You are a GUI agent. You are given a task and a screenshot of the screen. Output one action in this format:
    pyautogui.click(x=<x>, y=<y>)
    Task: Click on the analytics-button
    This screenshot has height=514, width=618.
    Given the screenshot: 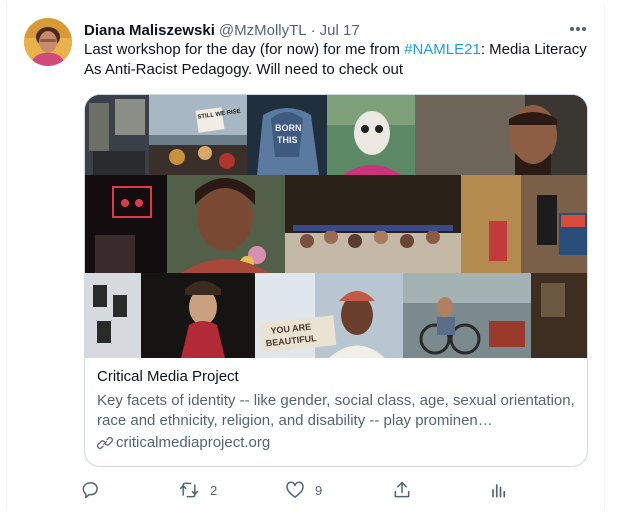 What is the action you would take?
    pyautogui.click(x=498, y=490)
    